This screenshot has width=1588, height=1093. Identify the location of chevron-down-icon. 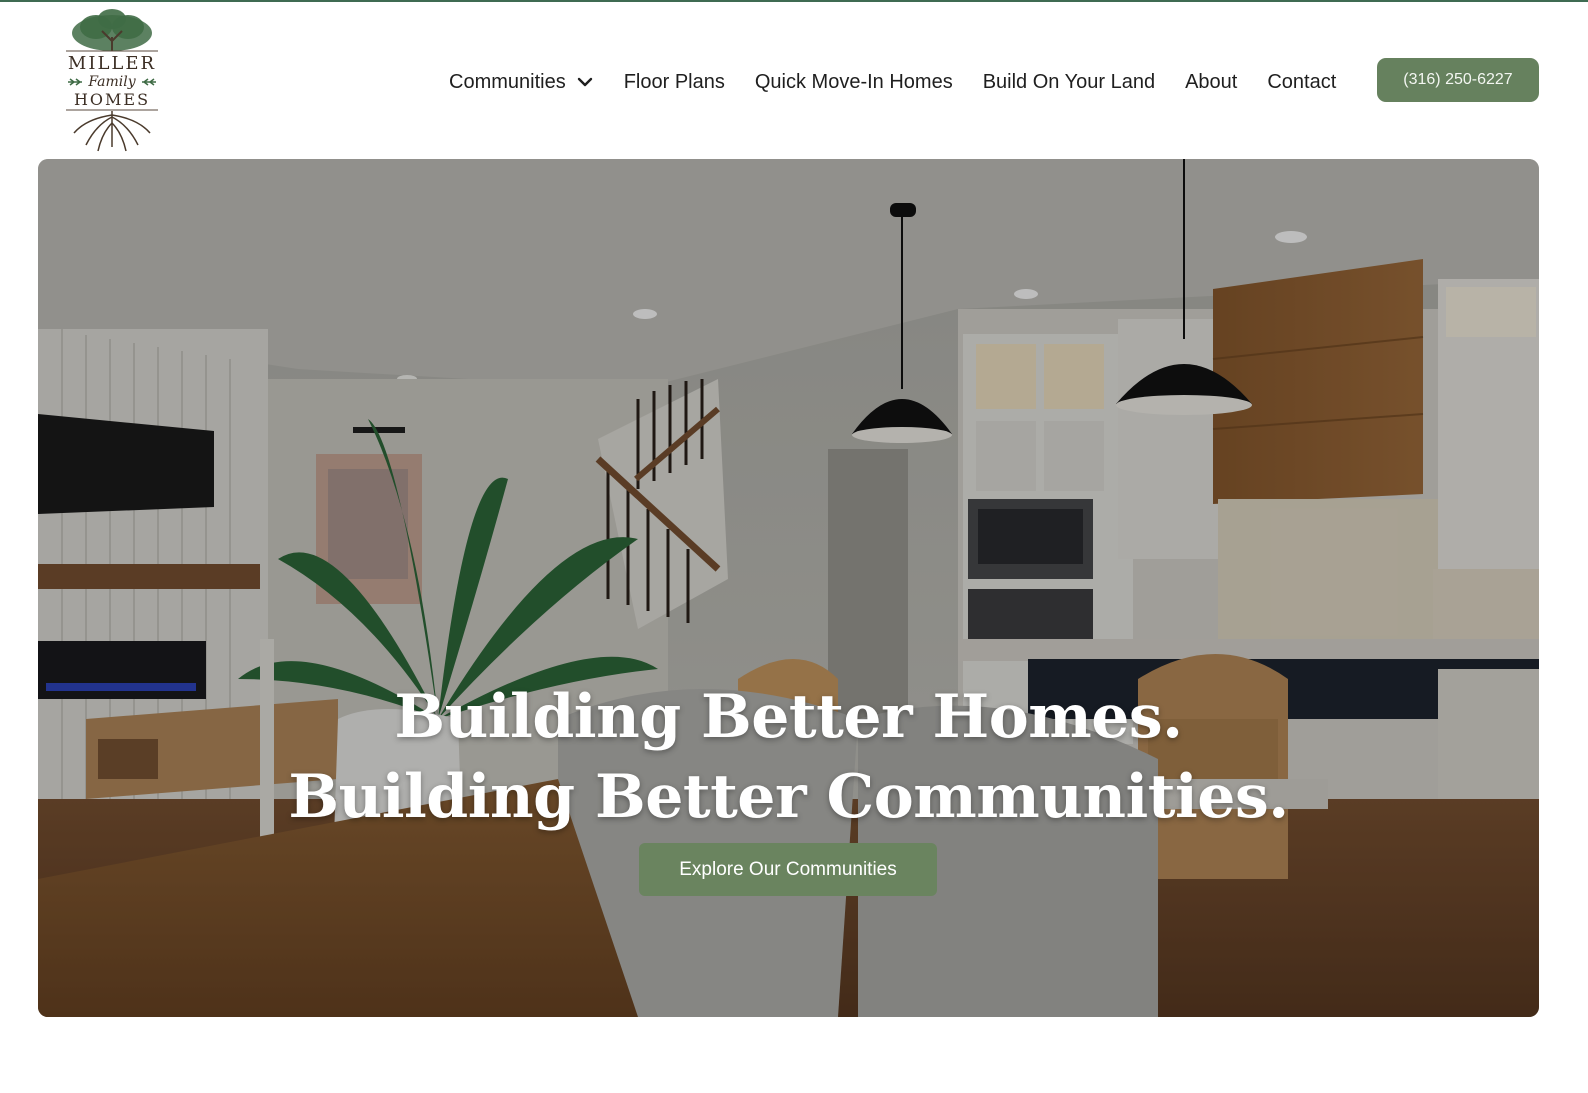
(585, 82).